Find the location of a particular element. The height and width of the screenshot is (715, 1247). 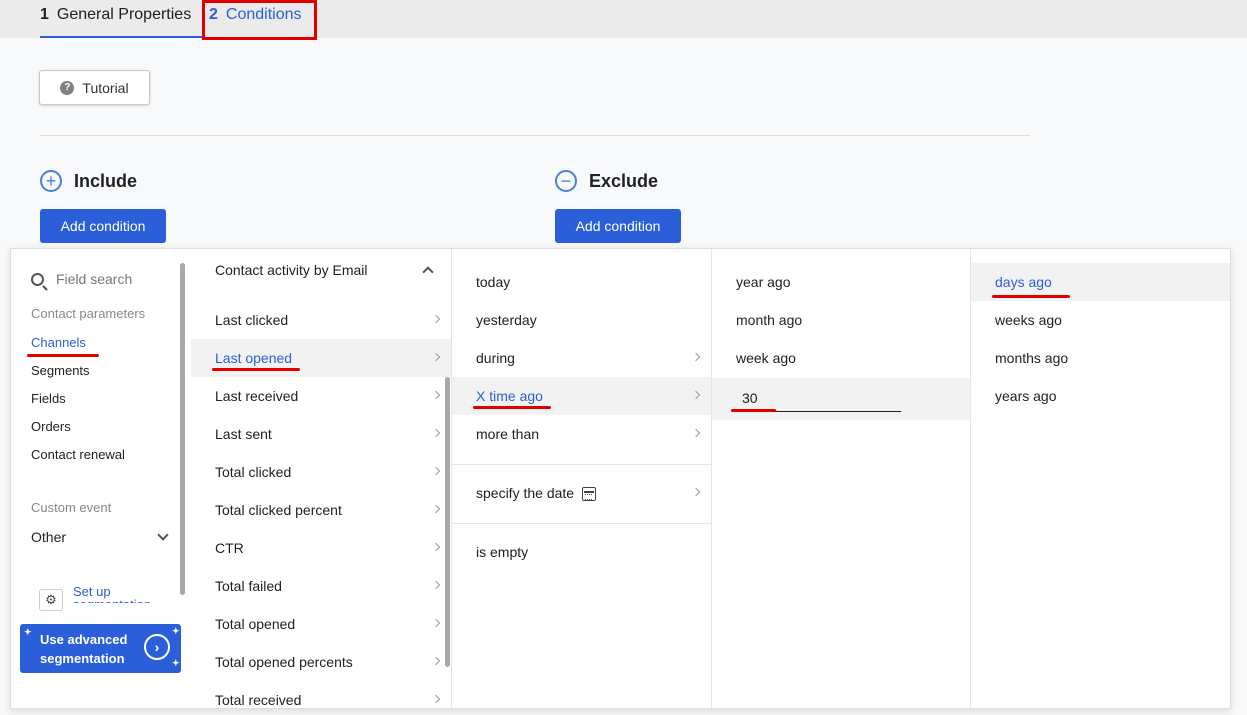

quantity-input: 30 is located at coordinates (750, 398).